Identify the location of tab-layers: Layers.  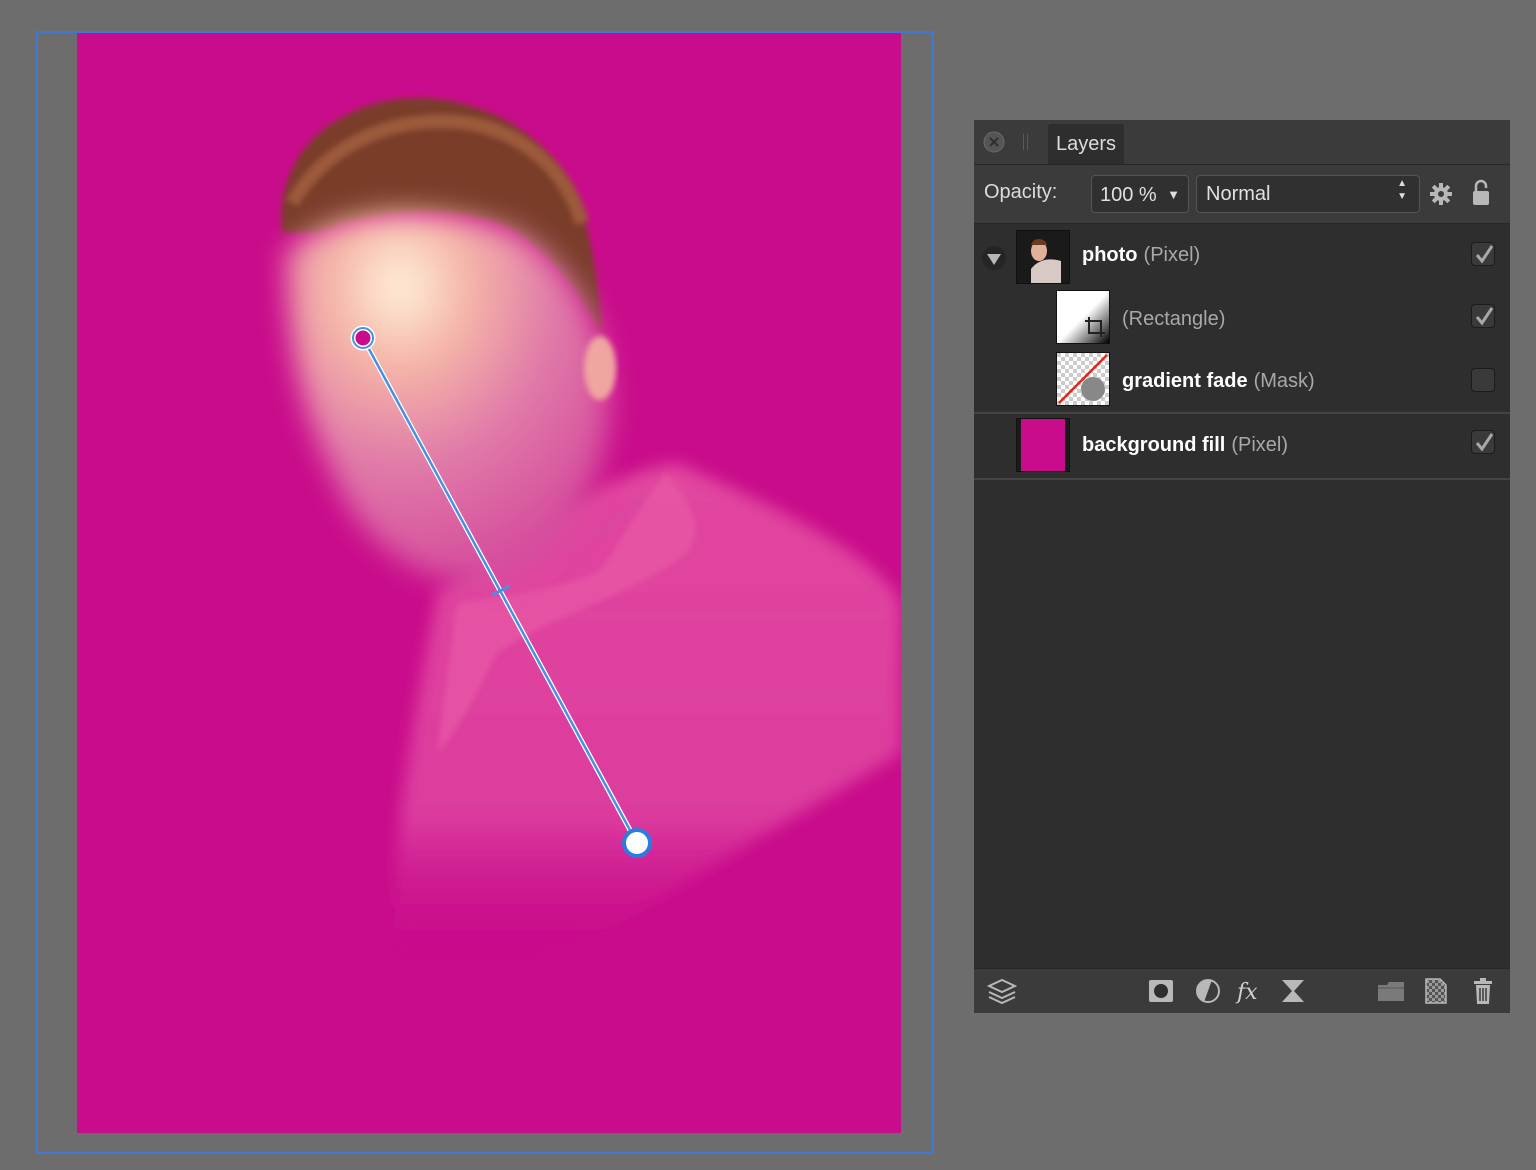
(1086, 144).